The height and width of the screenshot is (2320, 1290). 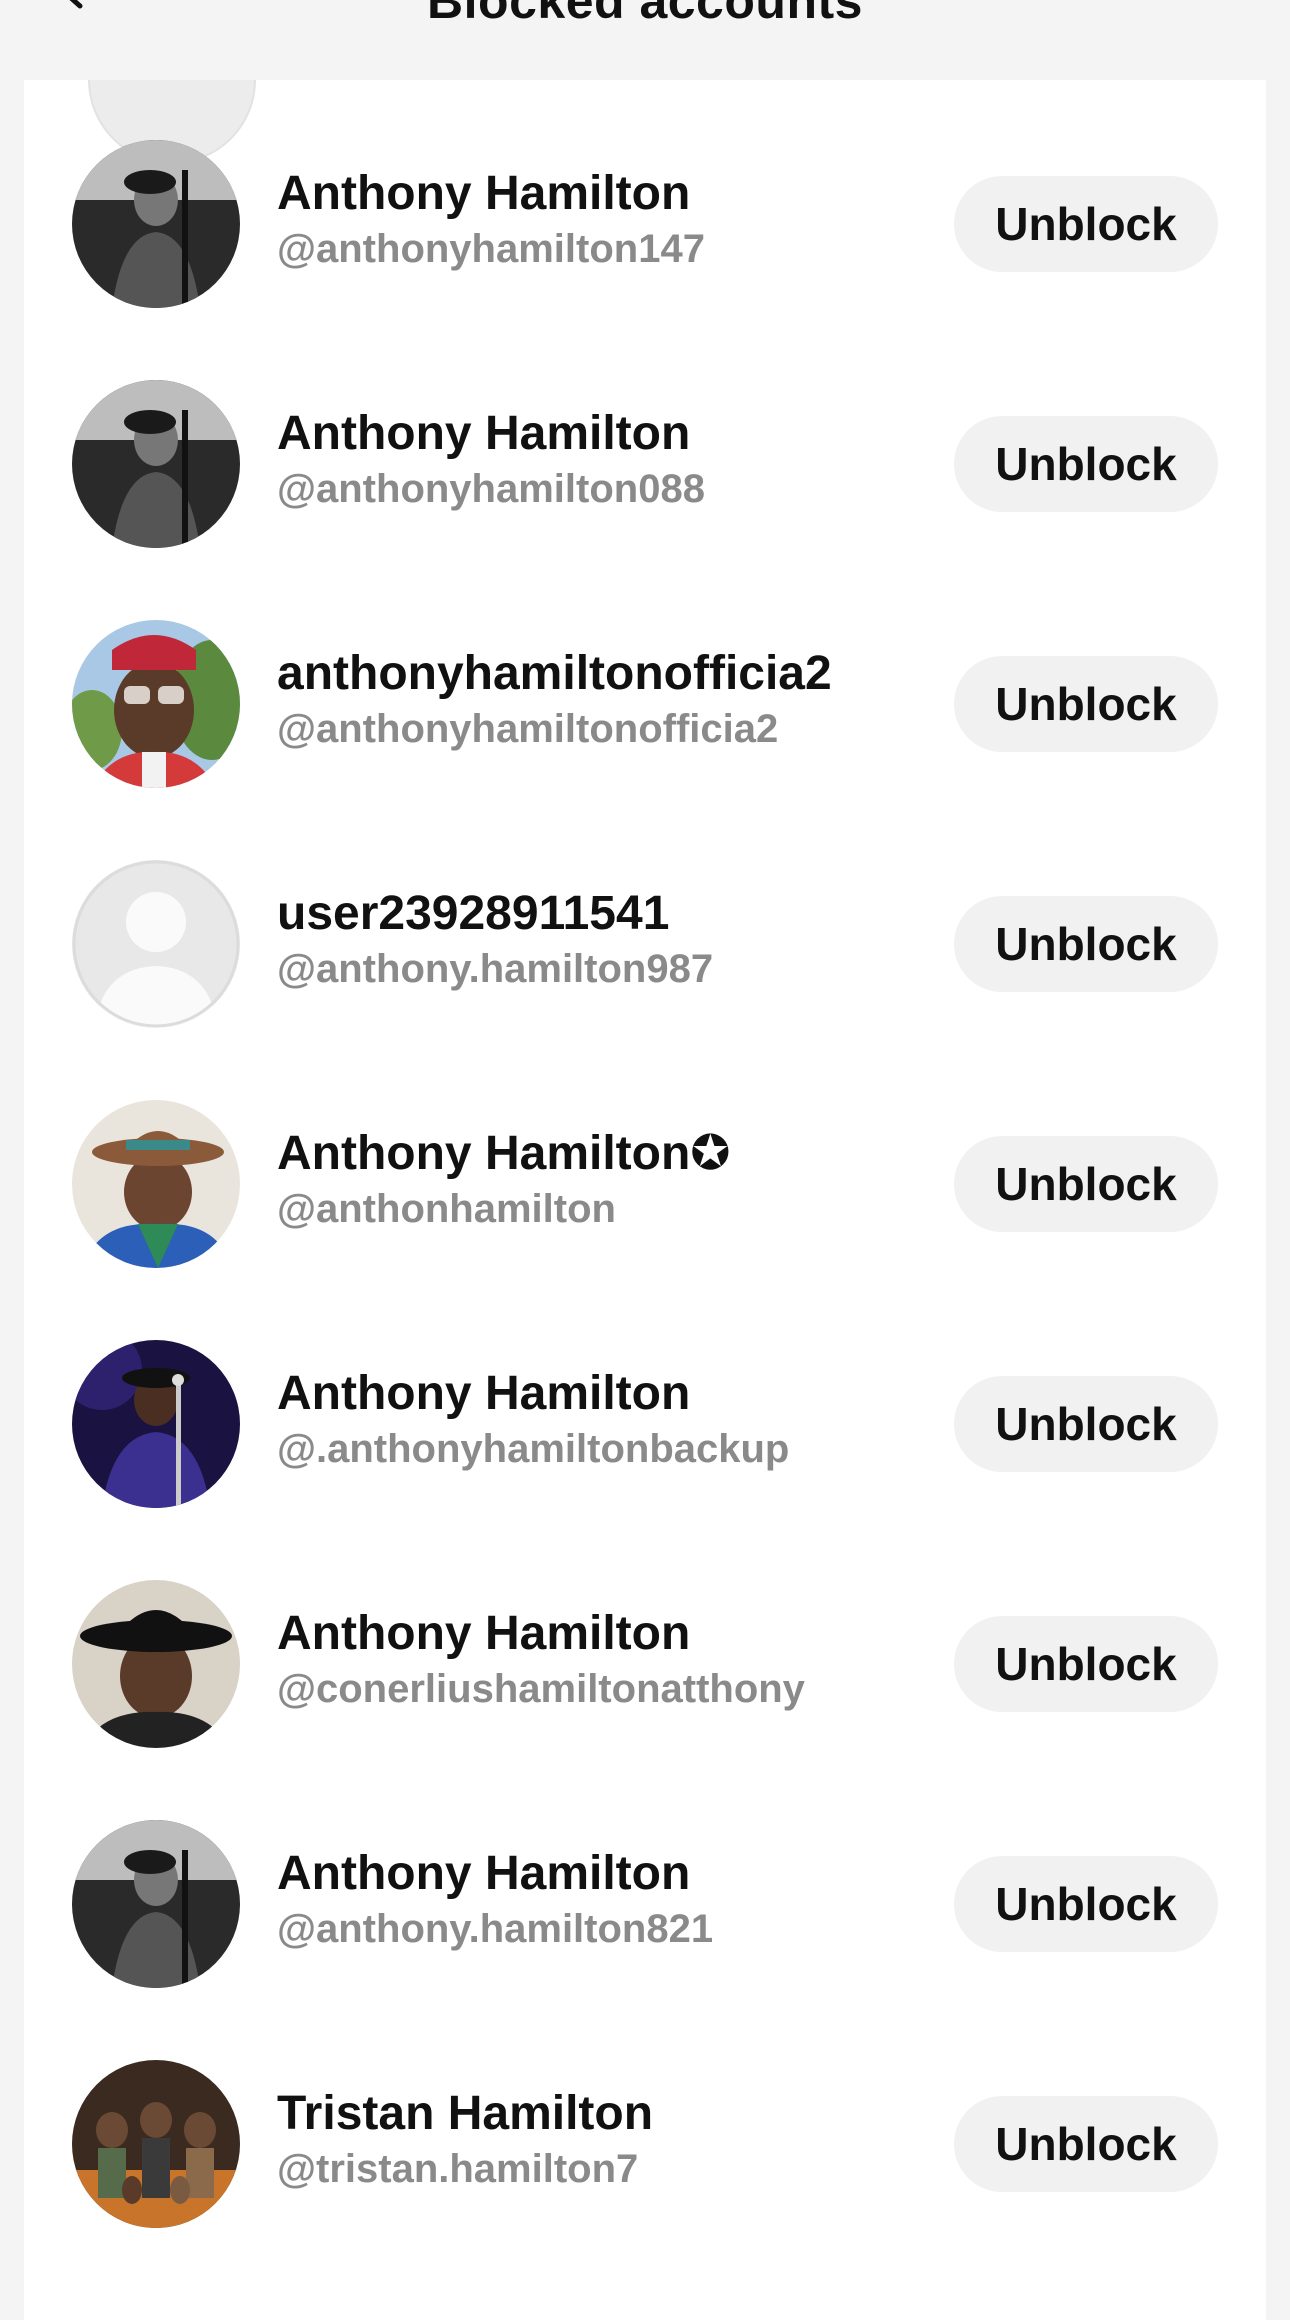 What do you see at coordinates (446, 1209) in the screenshot?
I see `username-handle: @anthonhamilton` at bounding box center [446, 1209].